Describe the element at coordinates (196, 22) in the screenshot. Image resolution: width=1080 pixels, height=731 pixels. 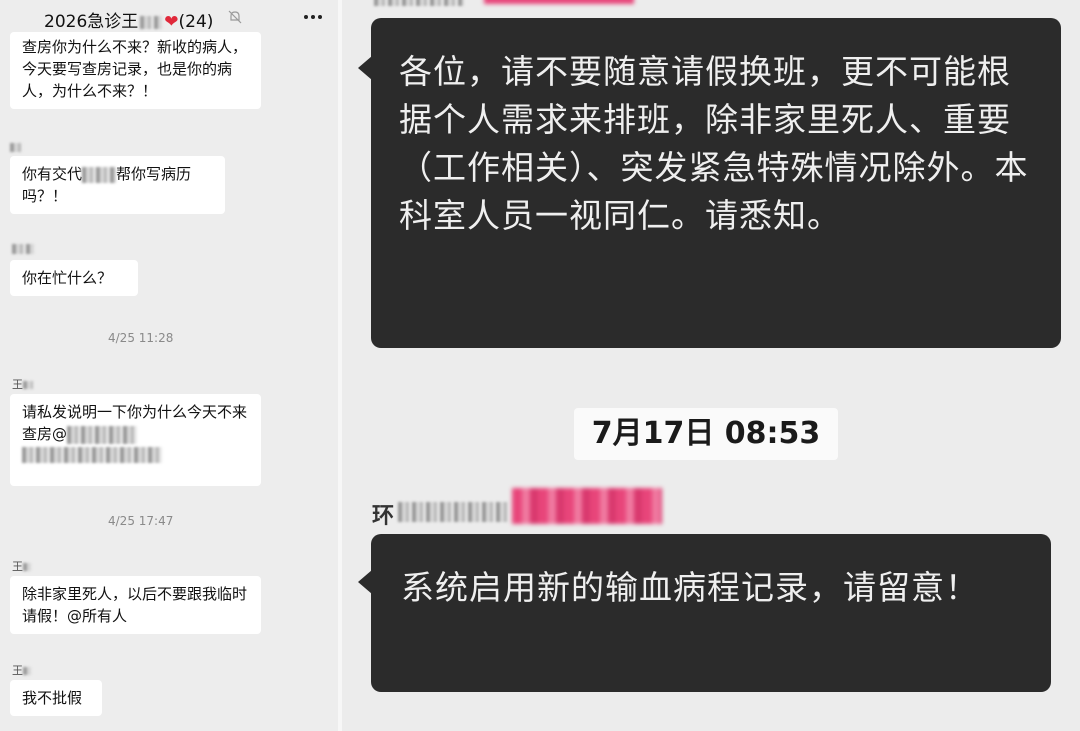
I see `member-count: (24)` at that location.